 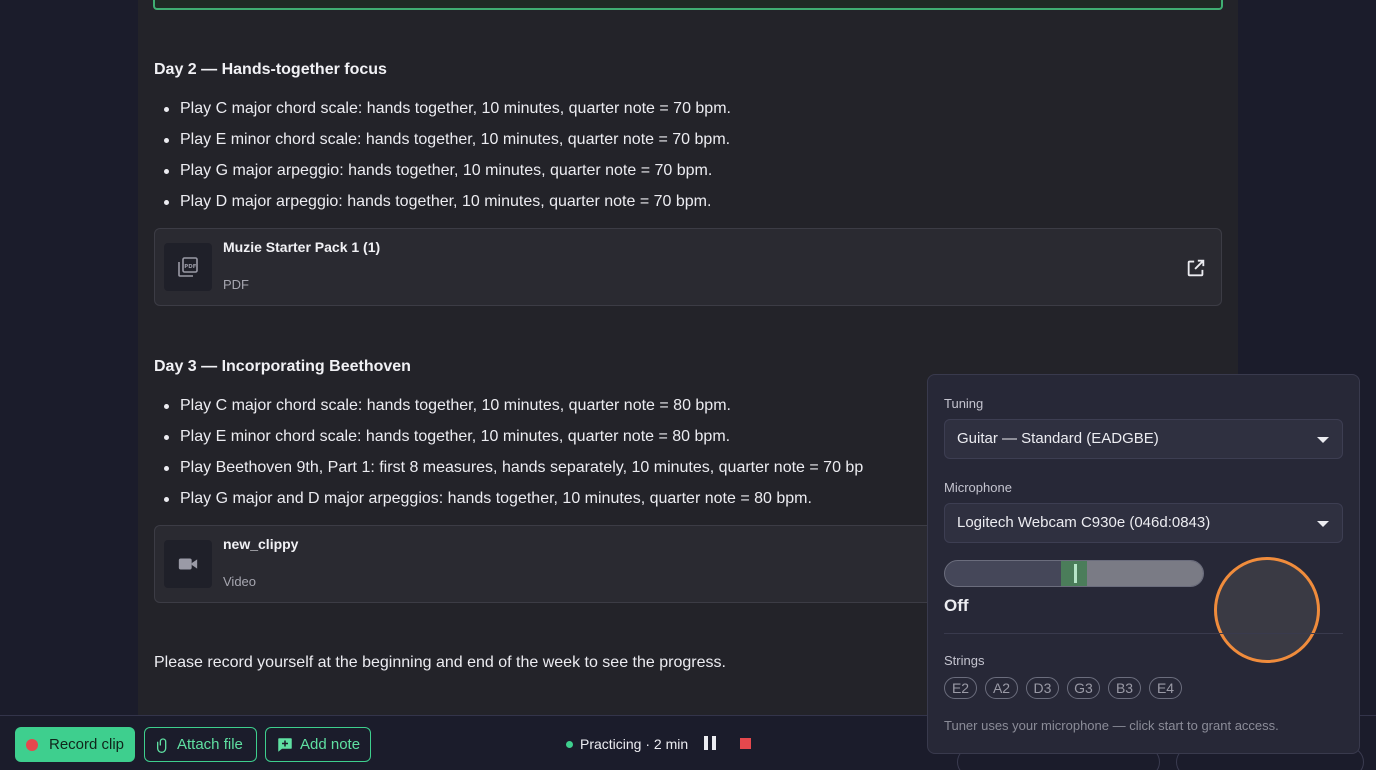 What do you see at coordinates (1165, 688) in the screenshot?
I see `string-chip-e4: E4` at bounding box center [1165, 688].